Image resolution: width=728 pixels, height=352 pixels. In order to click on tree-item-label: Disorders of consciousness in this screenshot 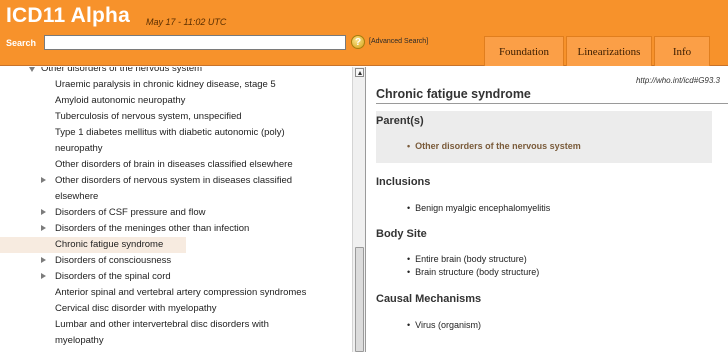, I will do `click(175, 261)`.